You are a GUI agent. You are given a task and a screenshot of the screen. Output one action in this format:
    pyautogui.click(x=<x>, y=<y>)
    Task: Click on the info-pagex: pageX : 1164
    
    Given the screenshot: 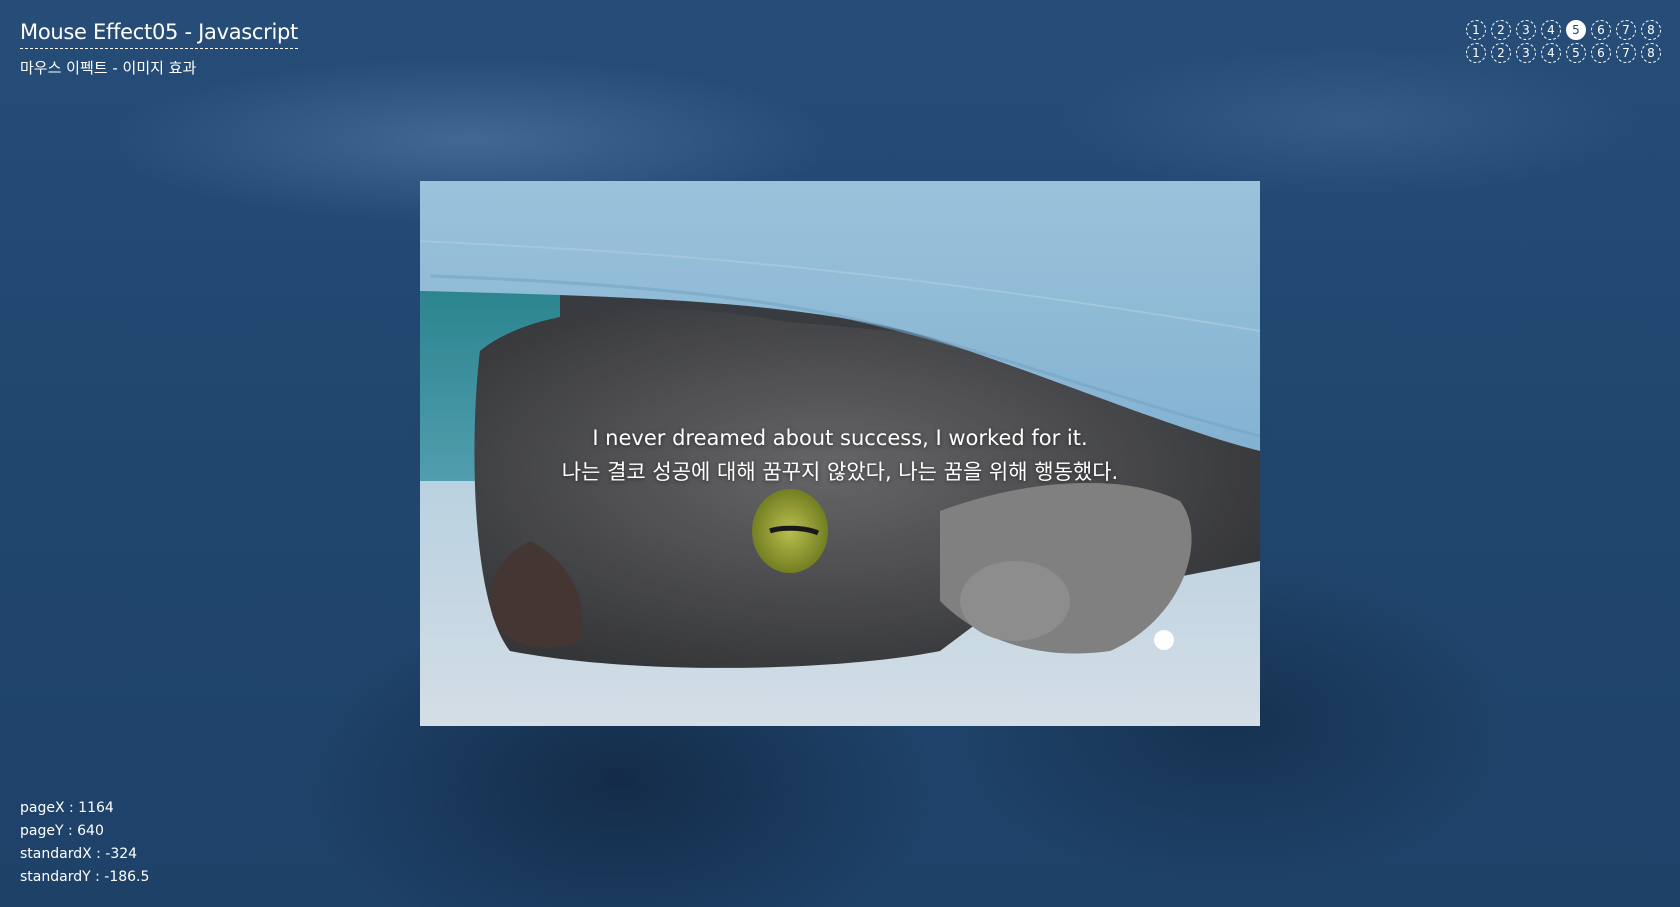 What is the action you would take?
    pyautogui.click(x=67, y=808)
    